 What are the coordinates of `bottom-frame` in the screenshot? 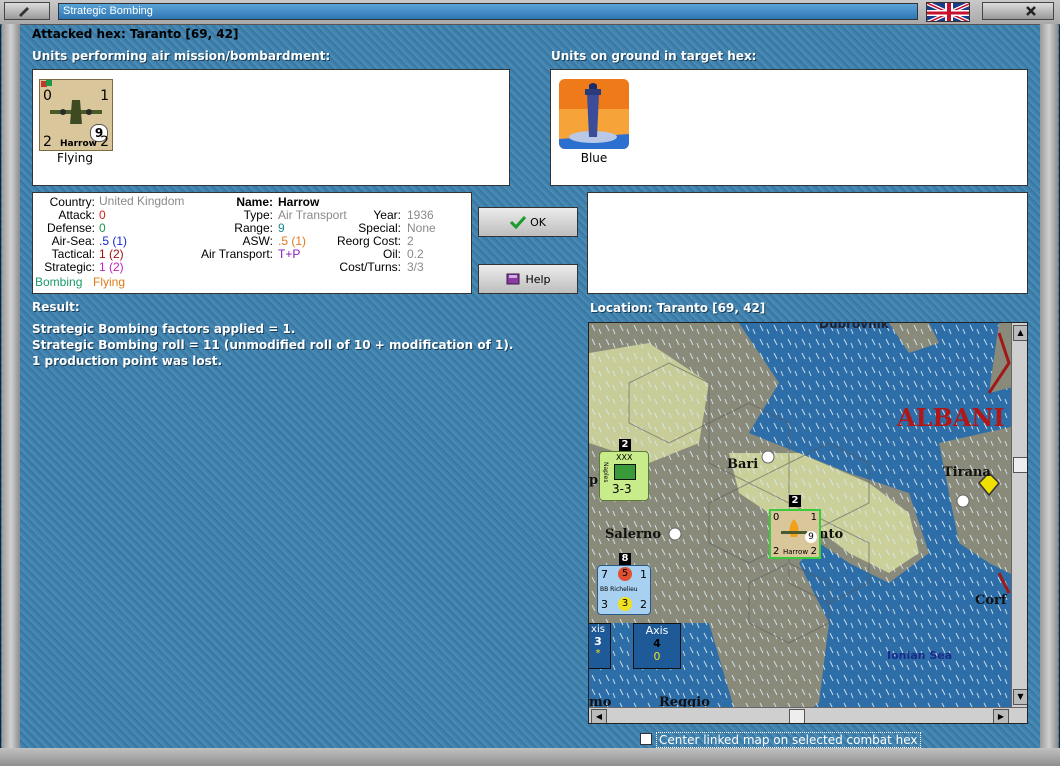 It's located at (530, 757).